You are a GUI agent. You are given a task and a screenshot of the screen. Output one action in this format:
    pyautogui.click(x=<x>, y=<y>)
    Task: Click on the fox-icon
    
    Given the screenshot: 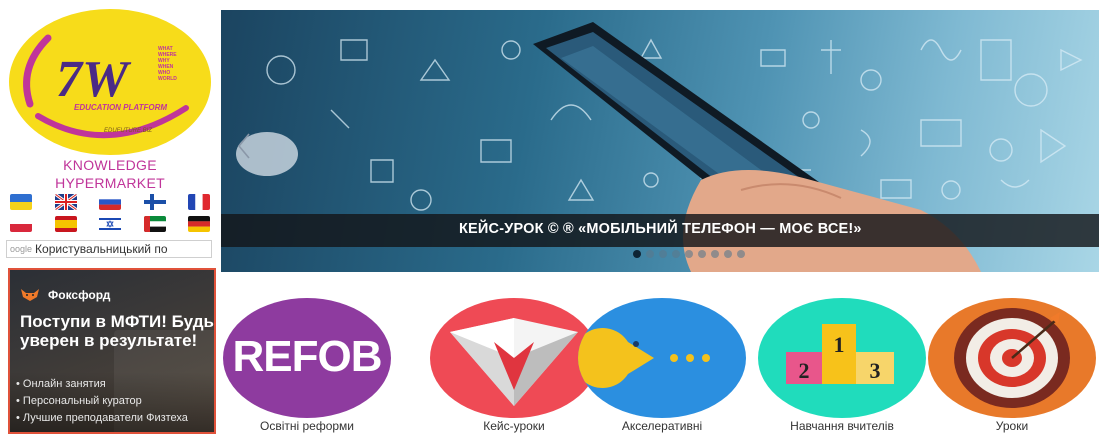 What is the action you would take?
    pyautogui.click(x=30, y=295)
    